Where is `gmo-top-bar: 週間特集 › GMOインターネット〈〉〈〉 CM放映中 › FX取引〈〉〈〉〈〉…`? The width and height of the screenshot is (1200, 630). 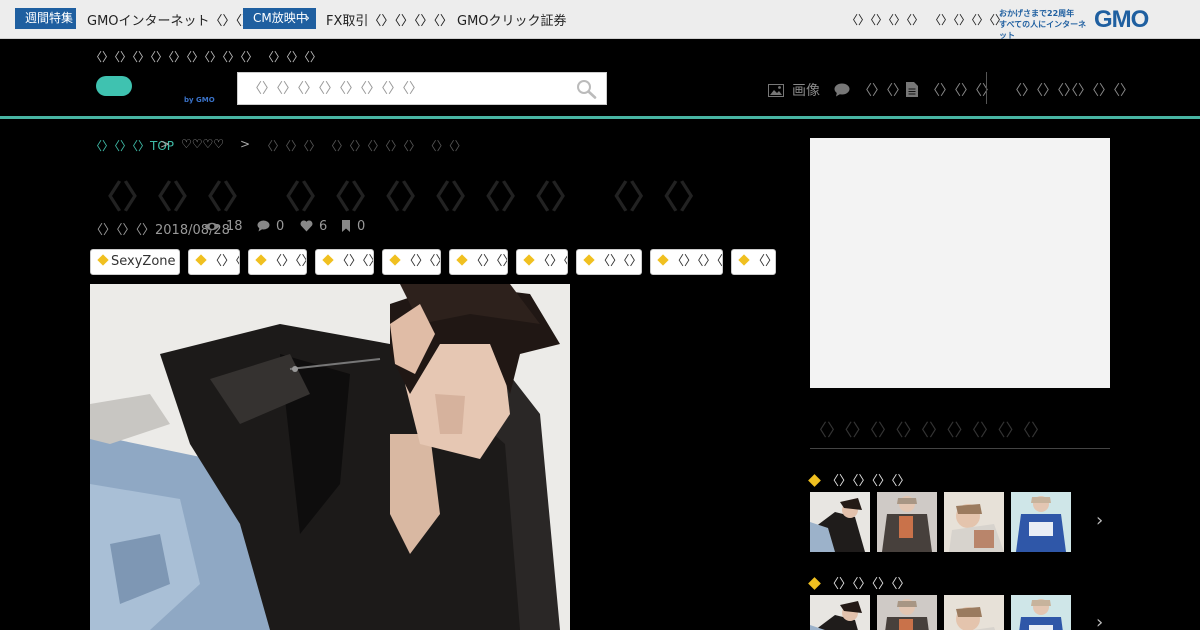
gmo-top-bar: 週間特集 › GMOインターネット〈〉〈〉 CM放映中 › FX取引〈〉〈〉〈〉… is located at coordinates (600, 20).